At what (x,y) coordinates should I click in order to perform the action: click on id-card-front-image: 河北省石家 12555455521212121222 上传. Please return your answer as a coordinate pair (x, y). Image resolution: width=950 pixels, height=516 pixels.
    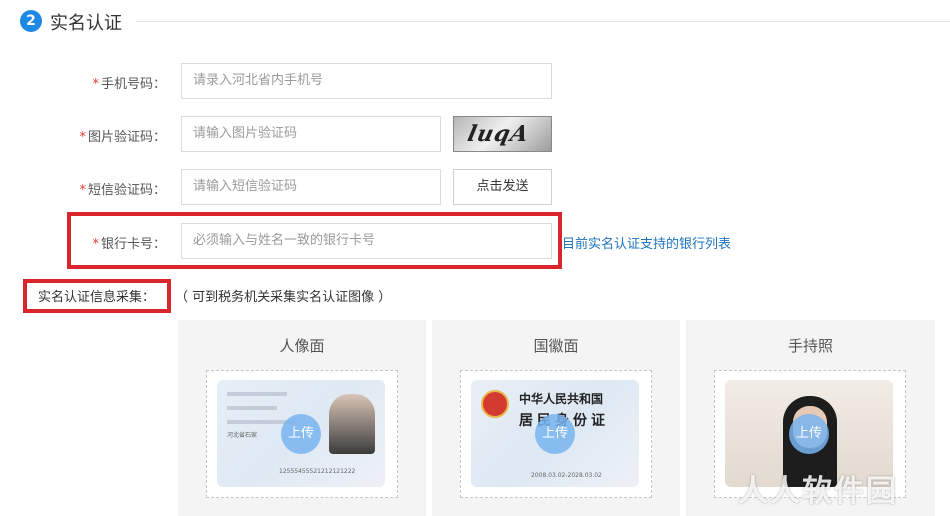
    Looking at the image, I should click on (301, 433).